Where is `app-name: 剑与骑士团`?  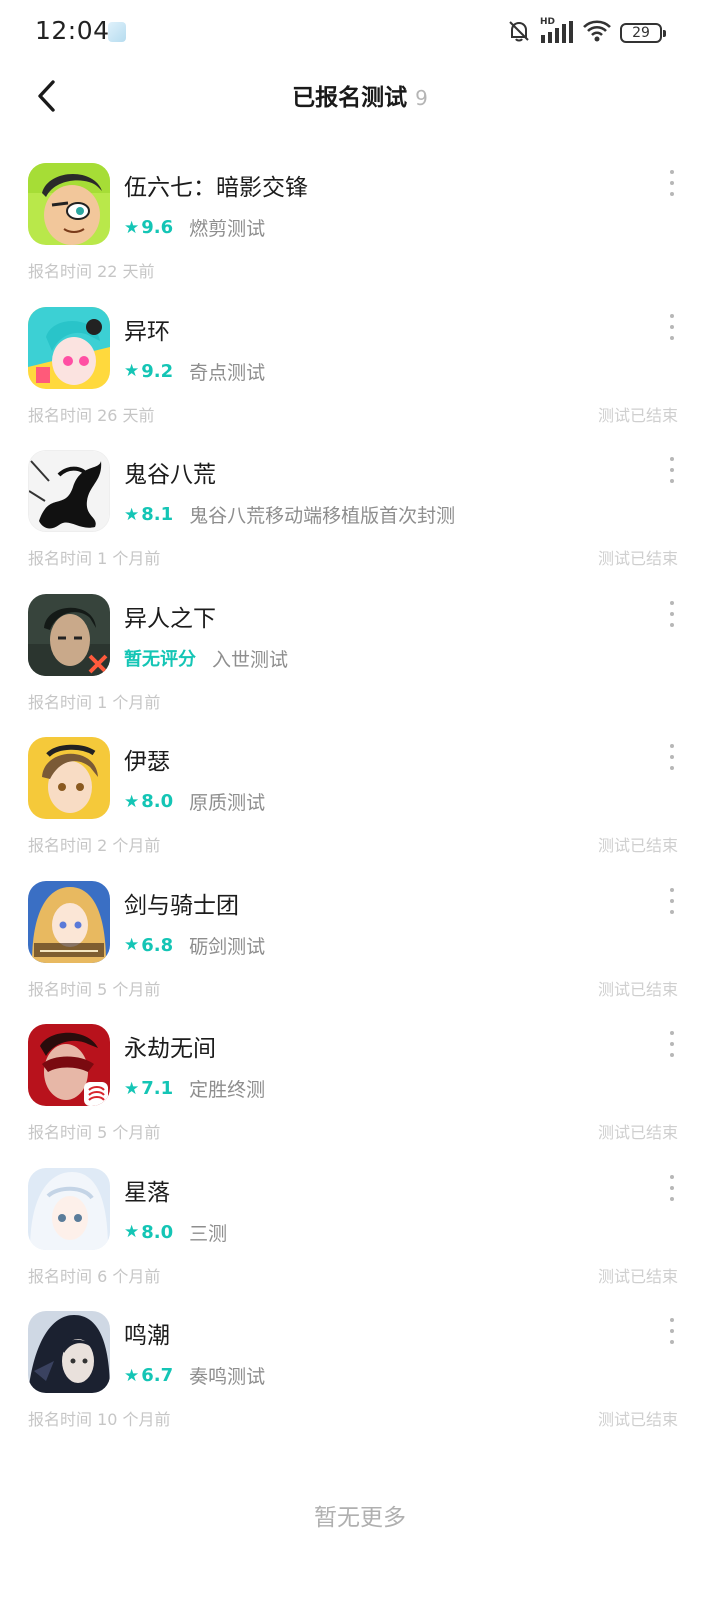
app-name: 剑与骑士团 is located at coordinates (181, 903).